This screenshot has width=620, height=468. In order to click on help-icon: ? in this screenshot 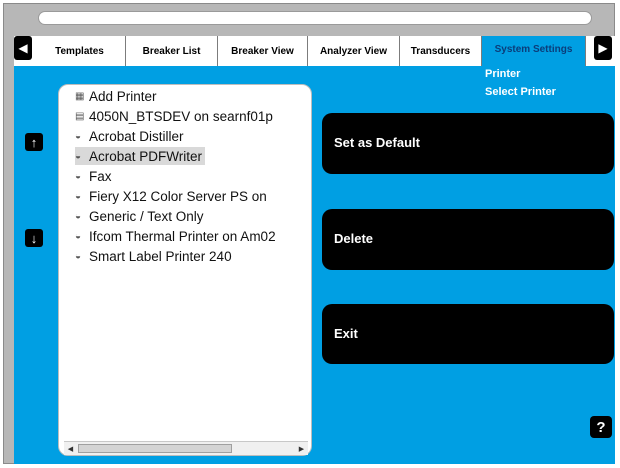, I will do `click(601, 427)`.